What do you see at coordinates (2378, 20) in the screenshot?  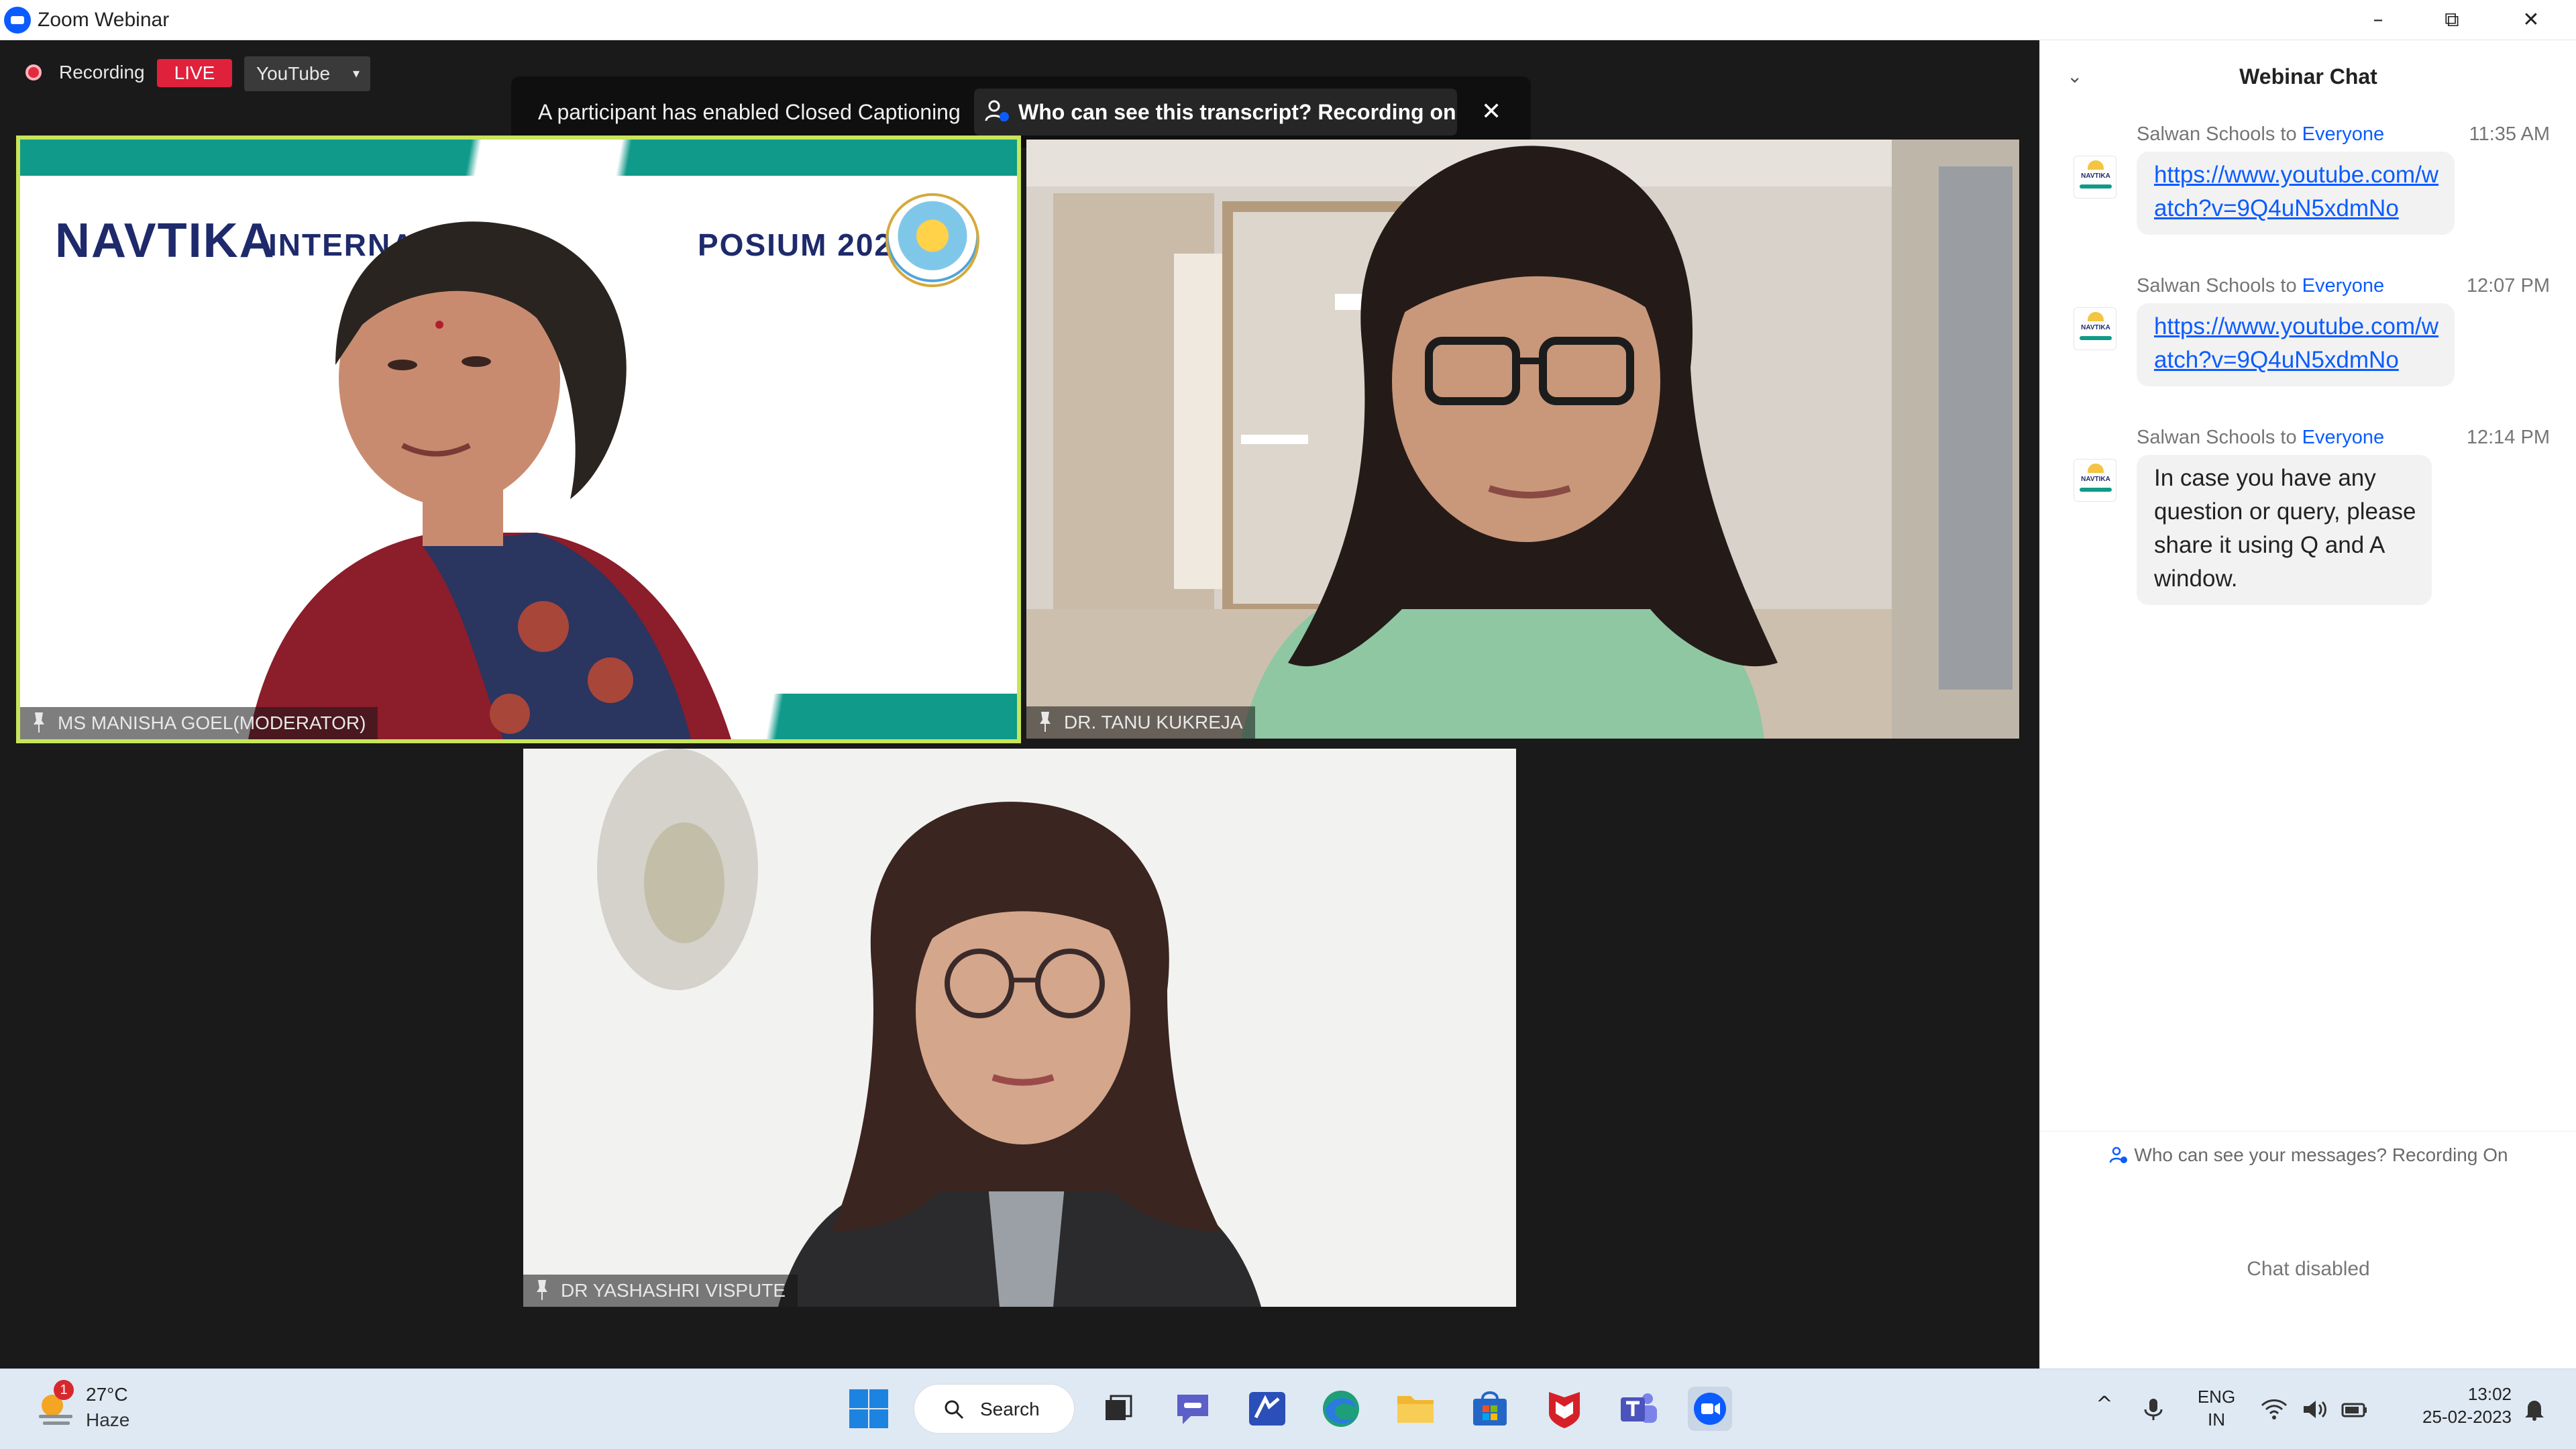 I see `minimize-button: –` at bounding box center [2378, 20].